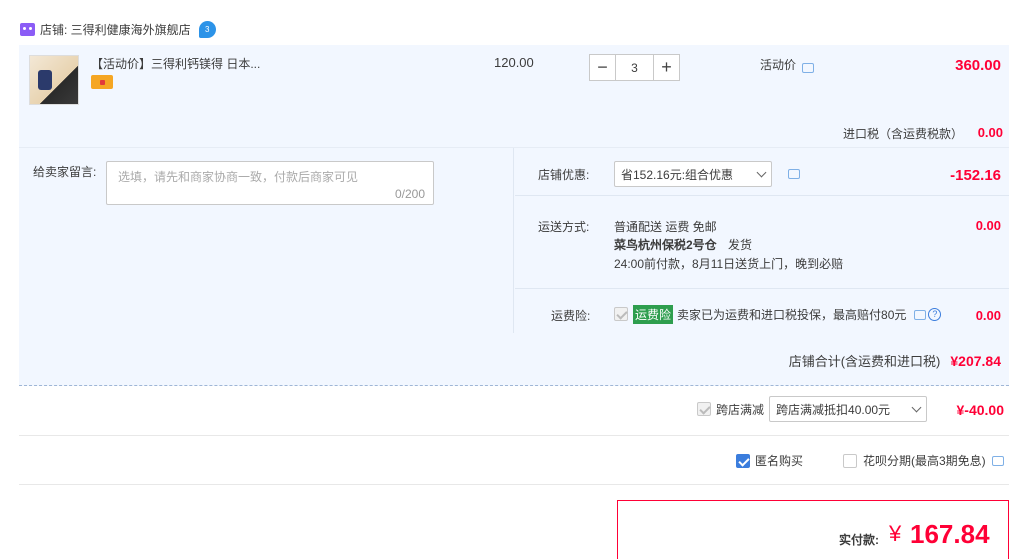 The height and width of the screenshot is (559, 1018). Describe the element at coordinates (833, 409) in the screenshot. I see `cross-store-selected: 跨店满减抵扣40.00元` at that location.